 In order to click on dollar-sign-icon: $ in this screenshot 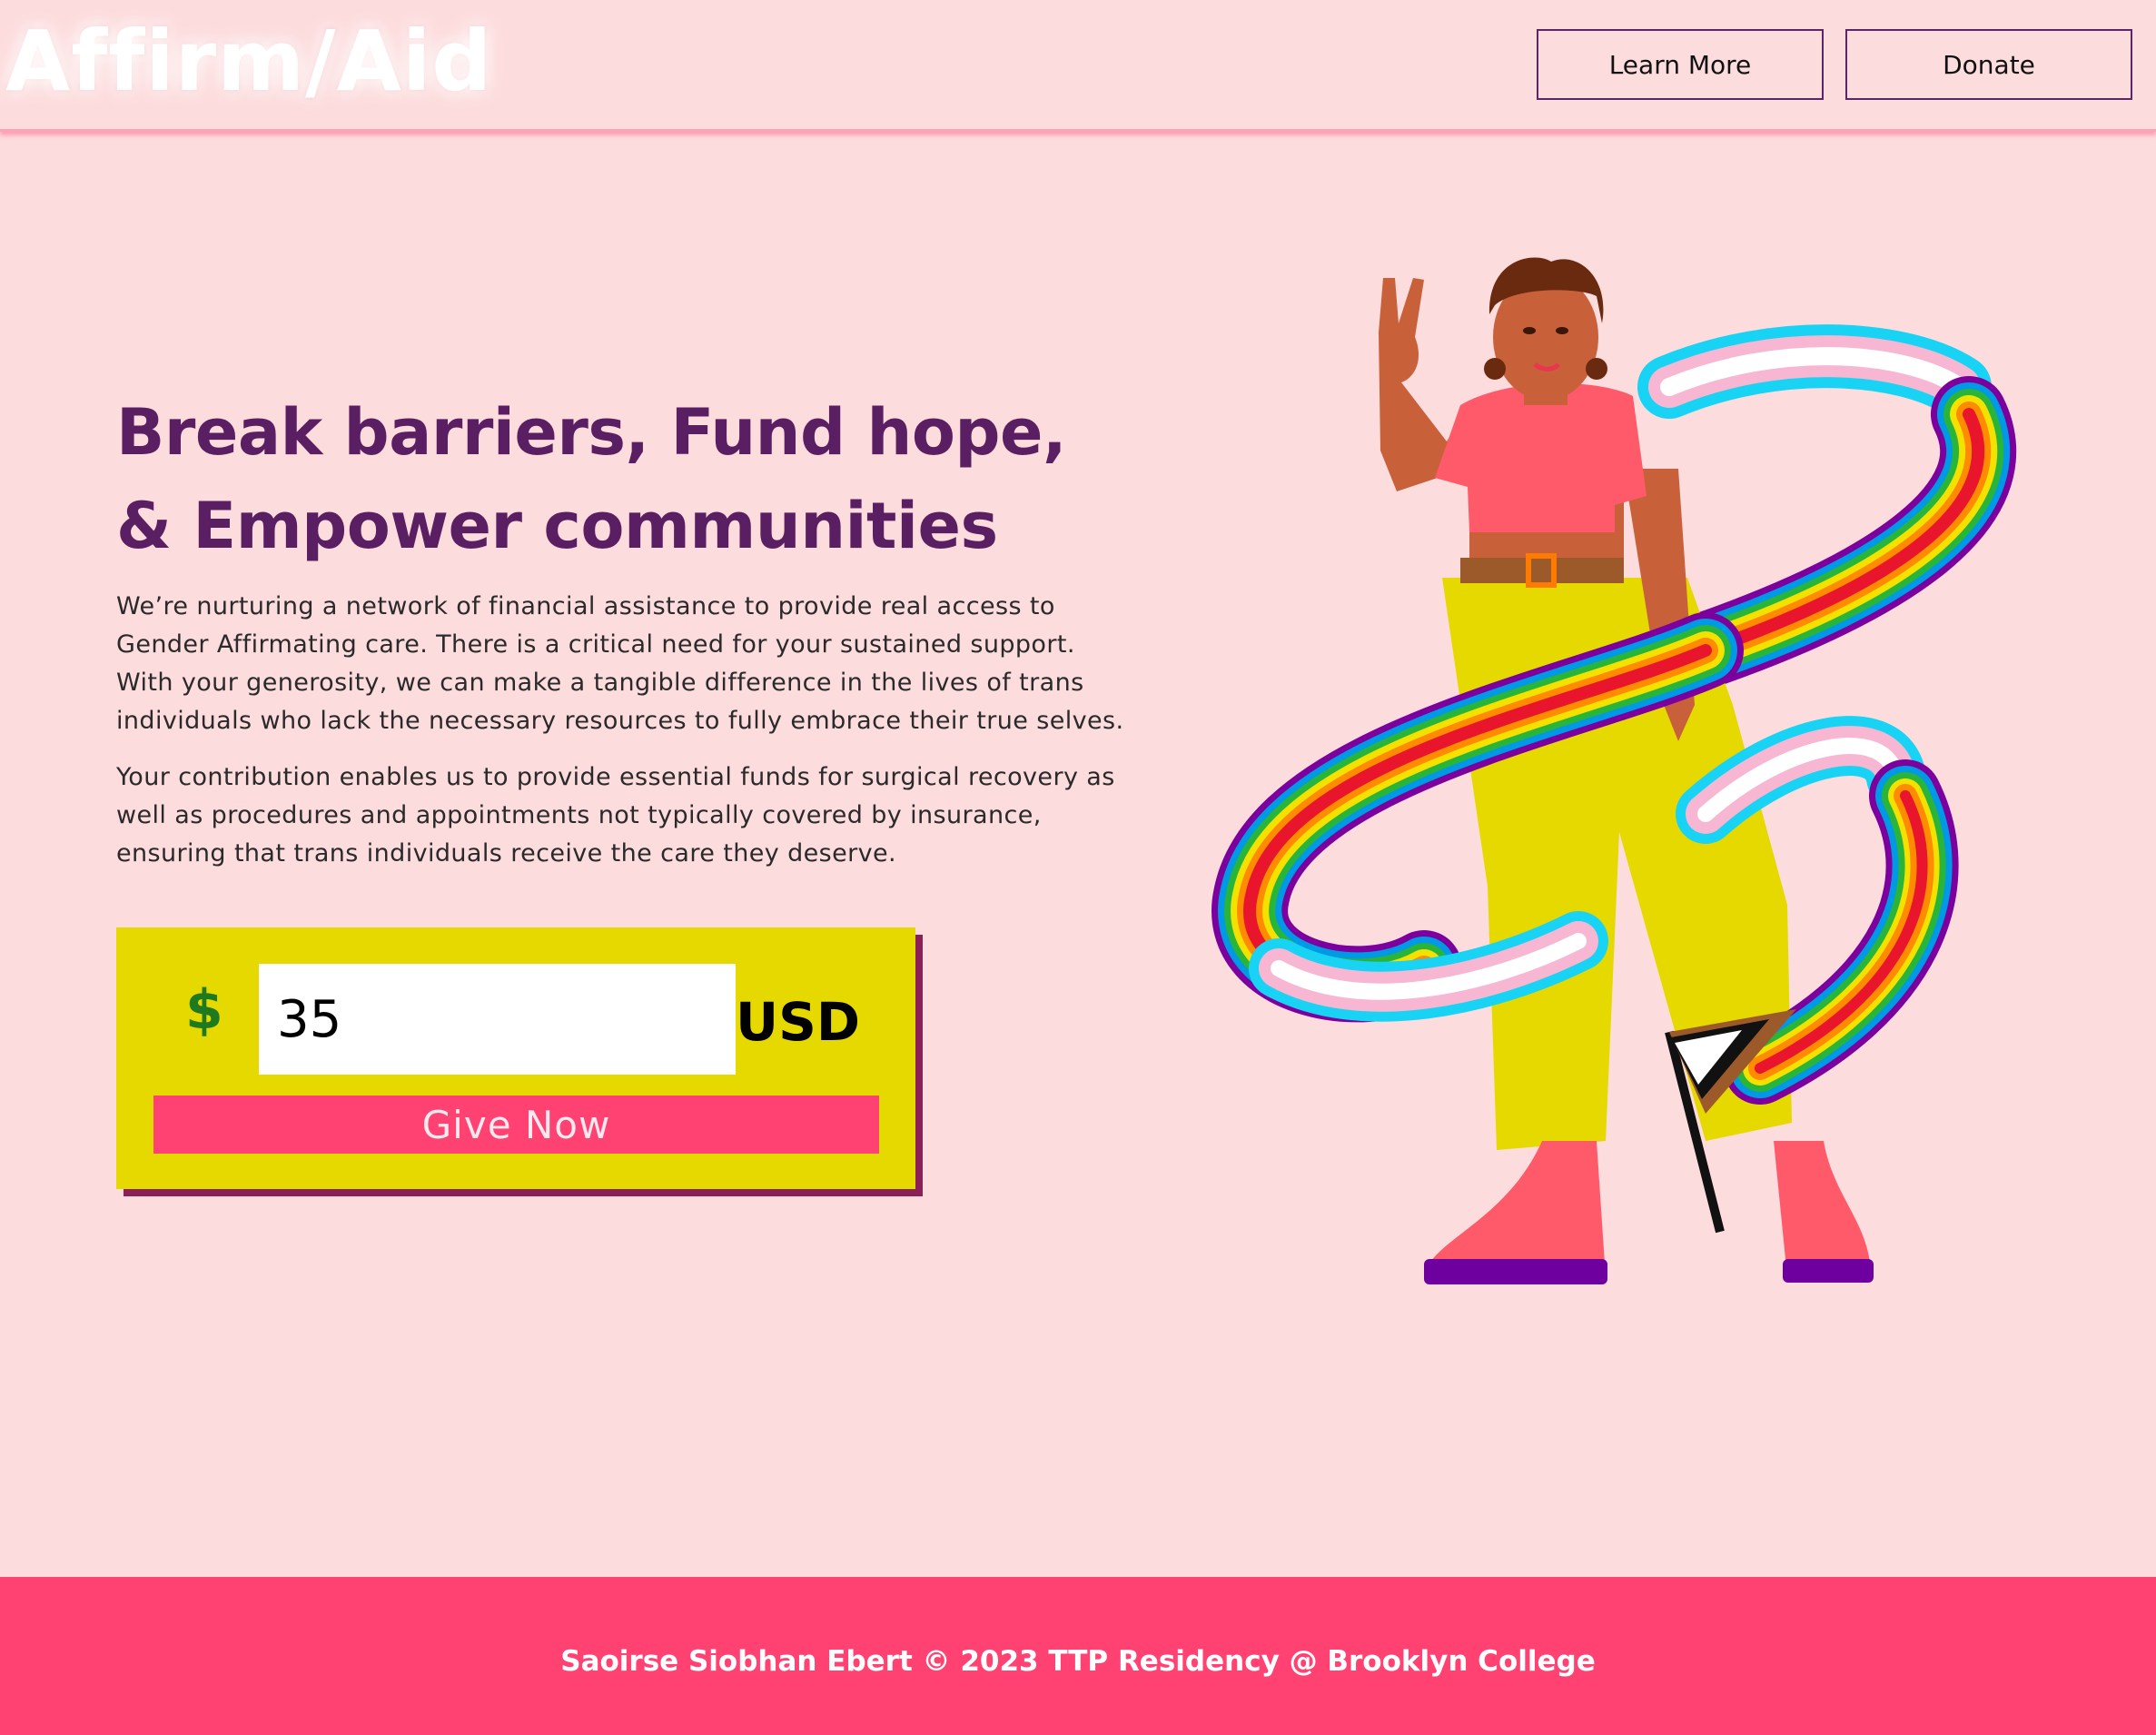, I will do `click(204, 1010)`.